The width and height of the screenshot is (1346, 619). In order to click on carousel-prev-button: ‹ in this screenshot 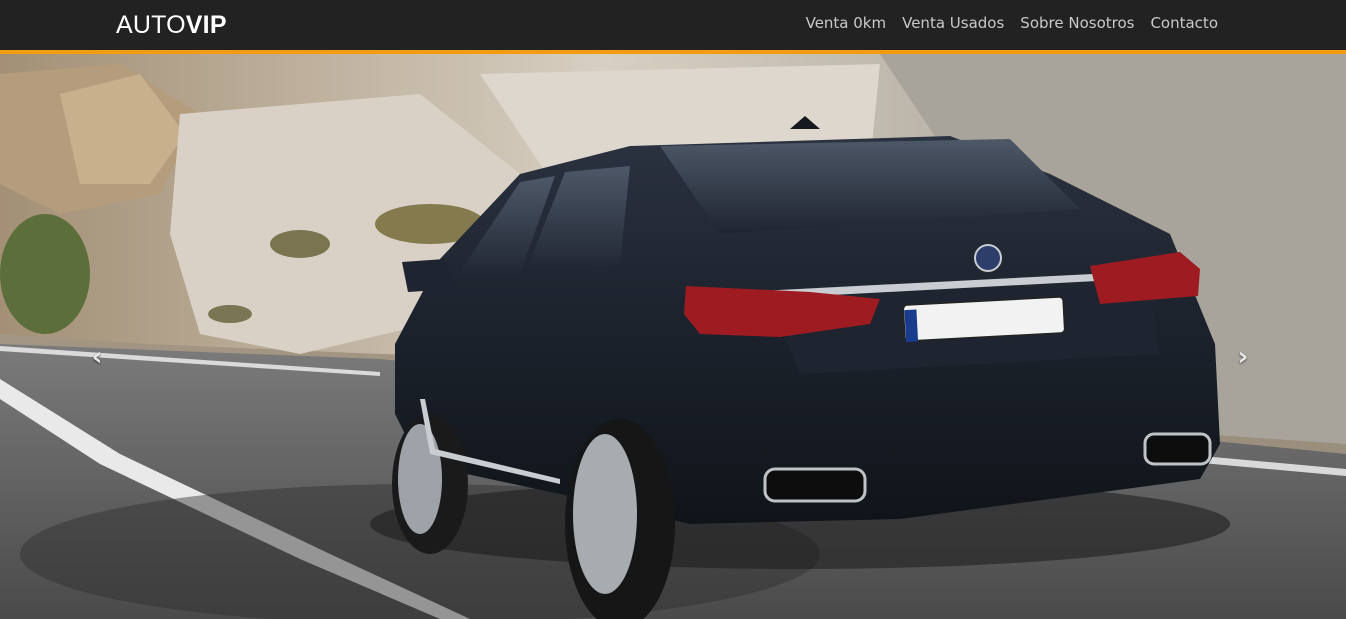, I will do `click(97, 357)`.